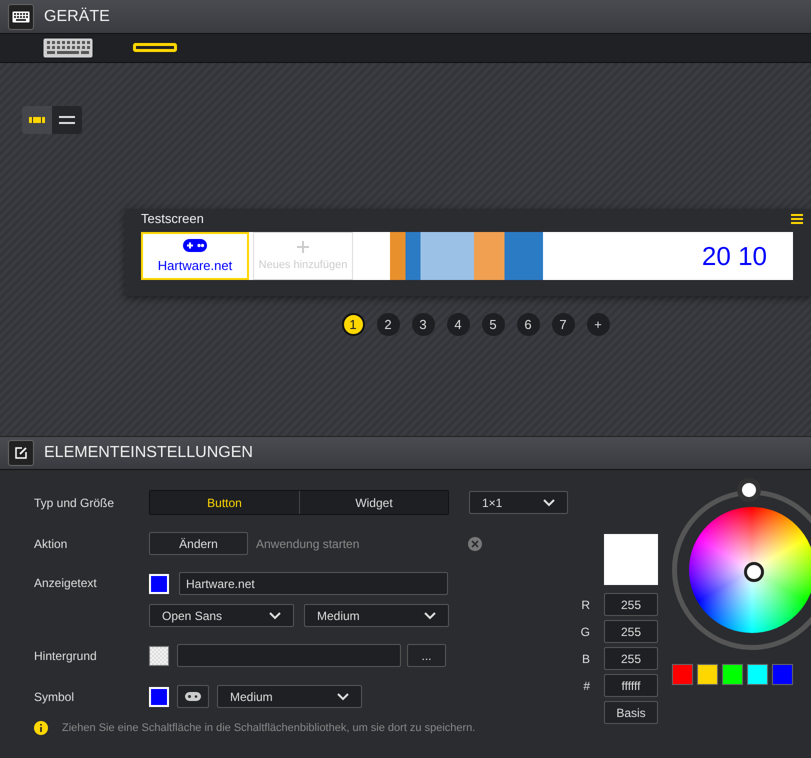 The image size is (811, 758). I want to click on page-button: 7, so click(563, 324).